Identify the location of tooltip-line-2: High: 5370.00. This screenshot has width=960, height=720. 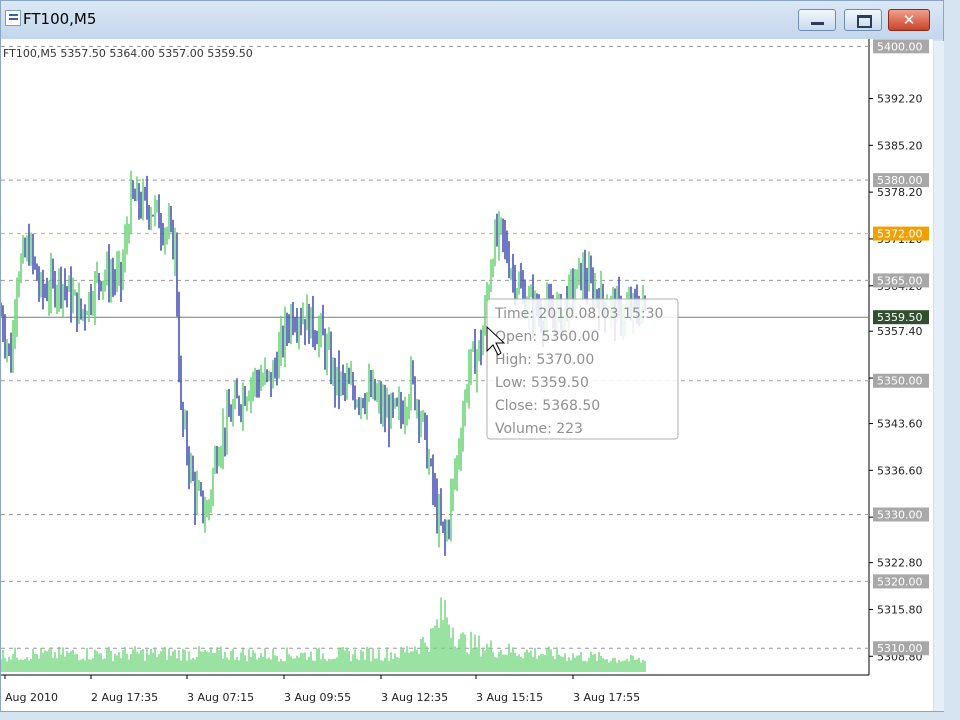
(544, 360).